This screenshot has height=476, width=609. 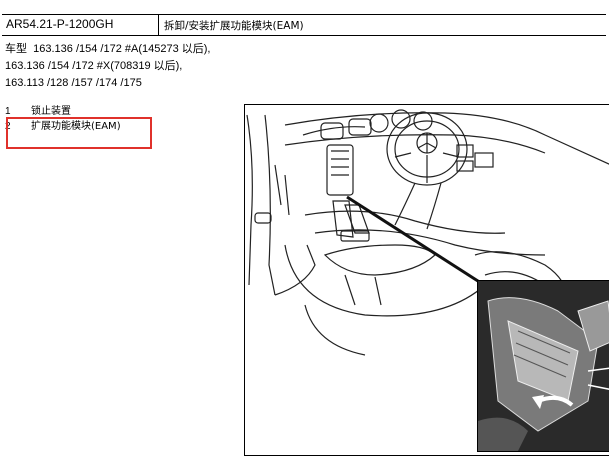 I want to click on document-code: AR54.21-P-1200GH, so click(x=60, y=24).